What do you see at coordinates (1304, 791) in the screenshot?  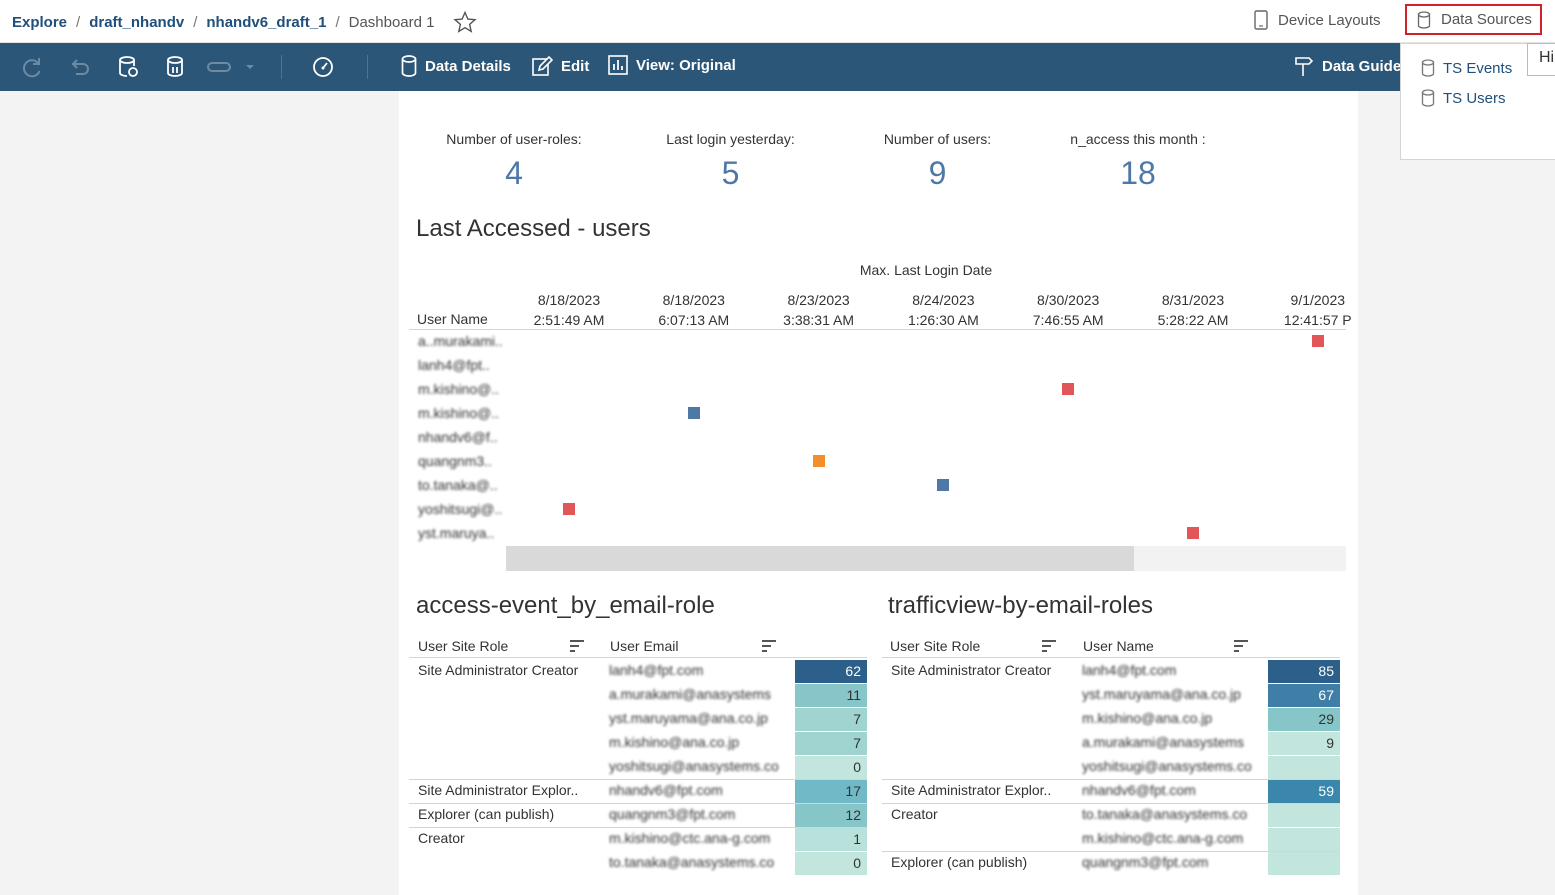 I see `value-cell: 59` at bounding box center [1304, 791].